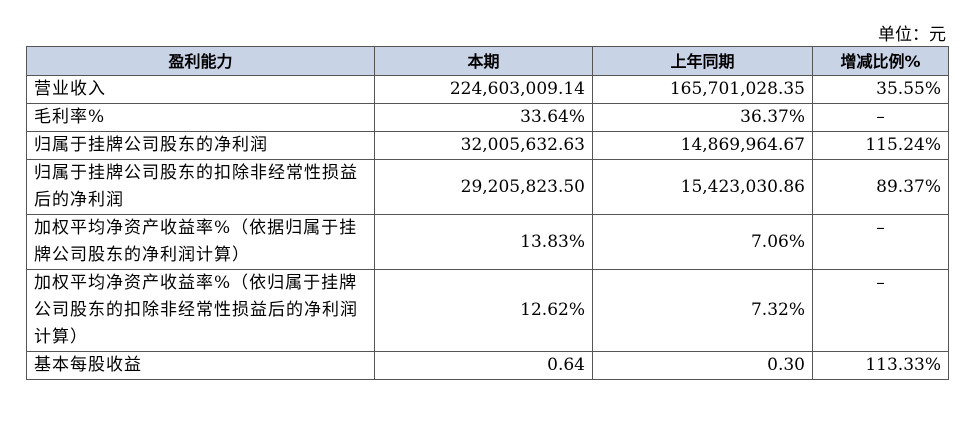  What do you see at coordinates (200, 365) in the screenshot?
I see `row-label: 基本每股收益` at bounding box center [200, 365].